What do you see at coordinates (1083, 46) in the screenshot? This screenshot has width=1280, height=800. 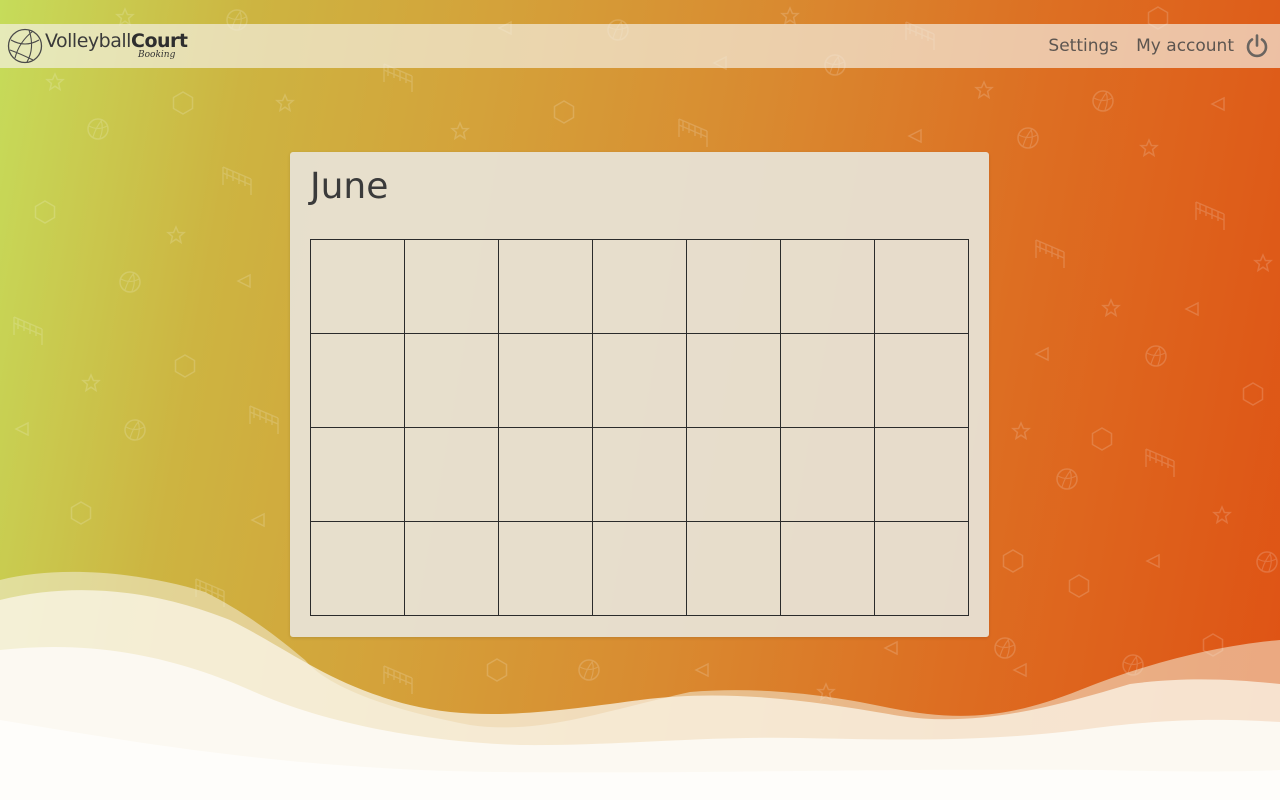 I see `settings-link: Settings` at bounding box center [1083, 46].